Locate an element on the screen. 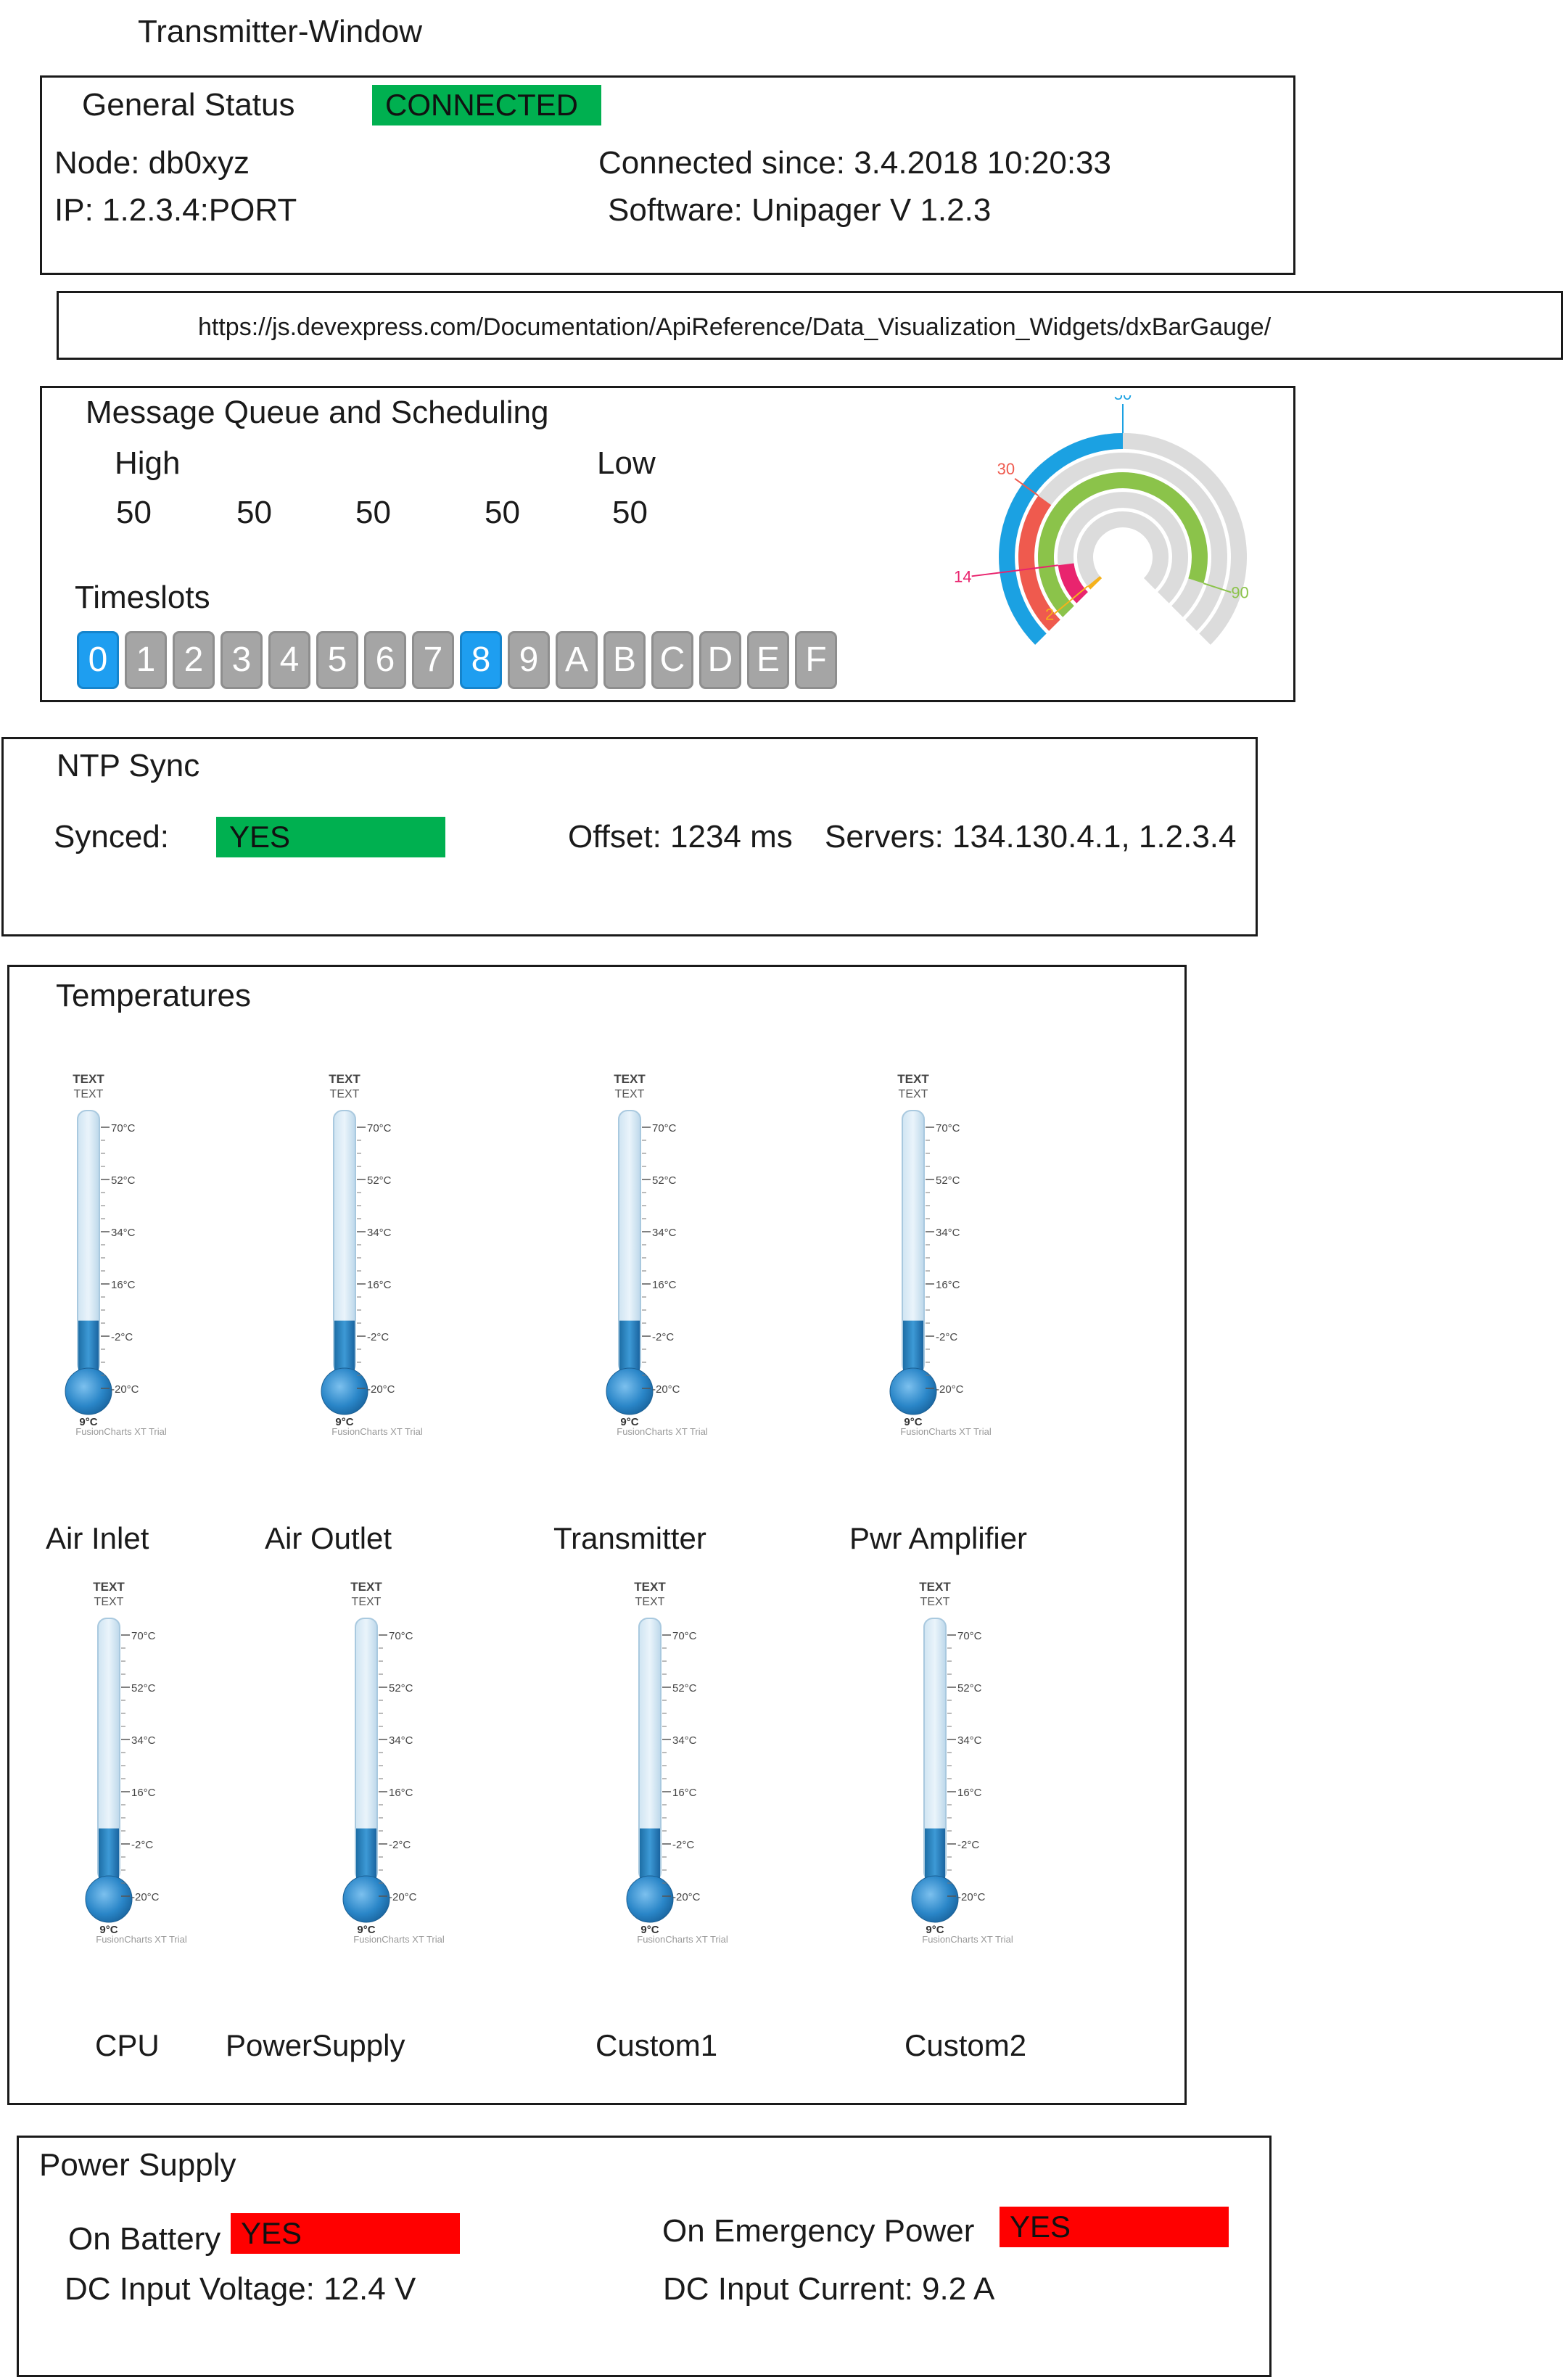 The width and height of the screenshot is (1566, 2380). sensor-name-label: CPU is located at coordinates (127, 2045).